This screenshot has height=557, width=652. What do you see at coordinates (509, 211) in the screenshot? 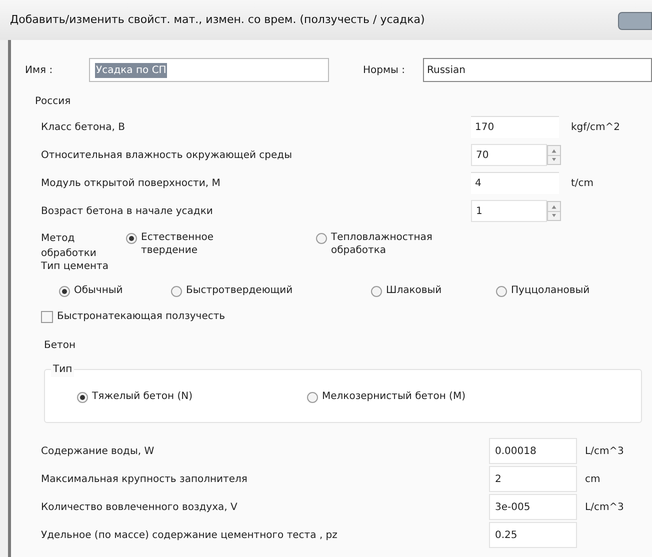
I see `value-field: 1` at bounding box center [509, 211].